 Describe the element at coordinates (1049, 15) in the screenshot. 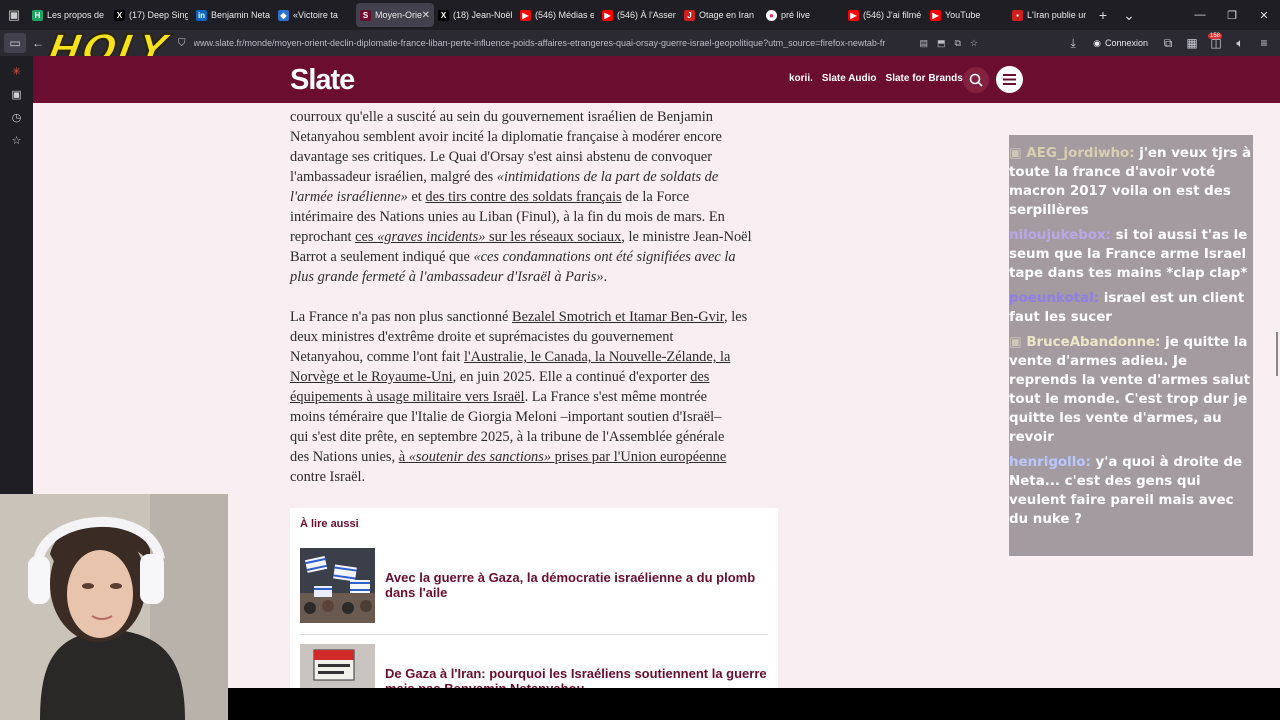

I see `tab-12: ▪ L'Iran publie un` at that location.